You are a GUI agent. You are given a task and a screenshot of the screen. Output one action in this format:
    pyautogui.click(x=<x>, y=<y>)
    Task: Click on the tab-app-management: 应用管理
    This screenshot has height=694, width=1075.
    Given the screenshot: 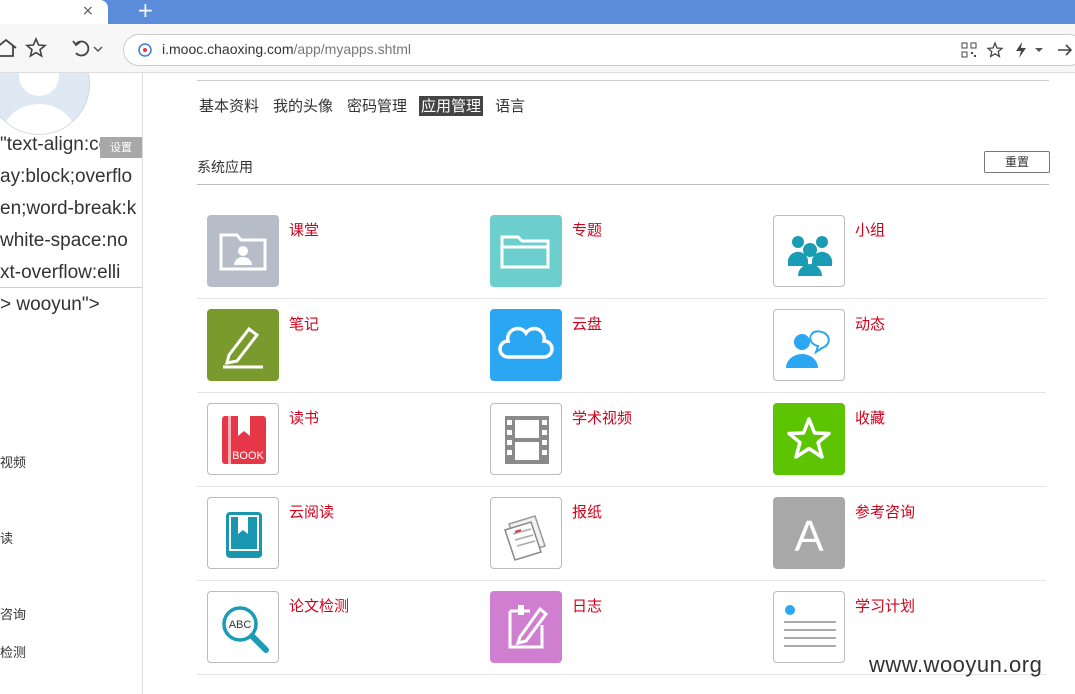 What is the action you would take?
    pyautogui.click(x=451, y=106)
    